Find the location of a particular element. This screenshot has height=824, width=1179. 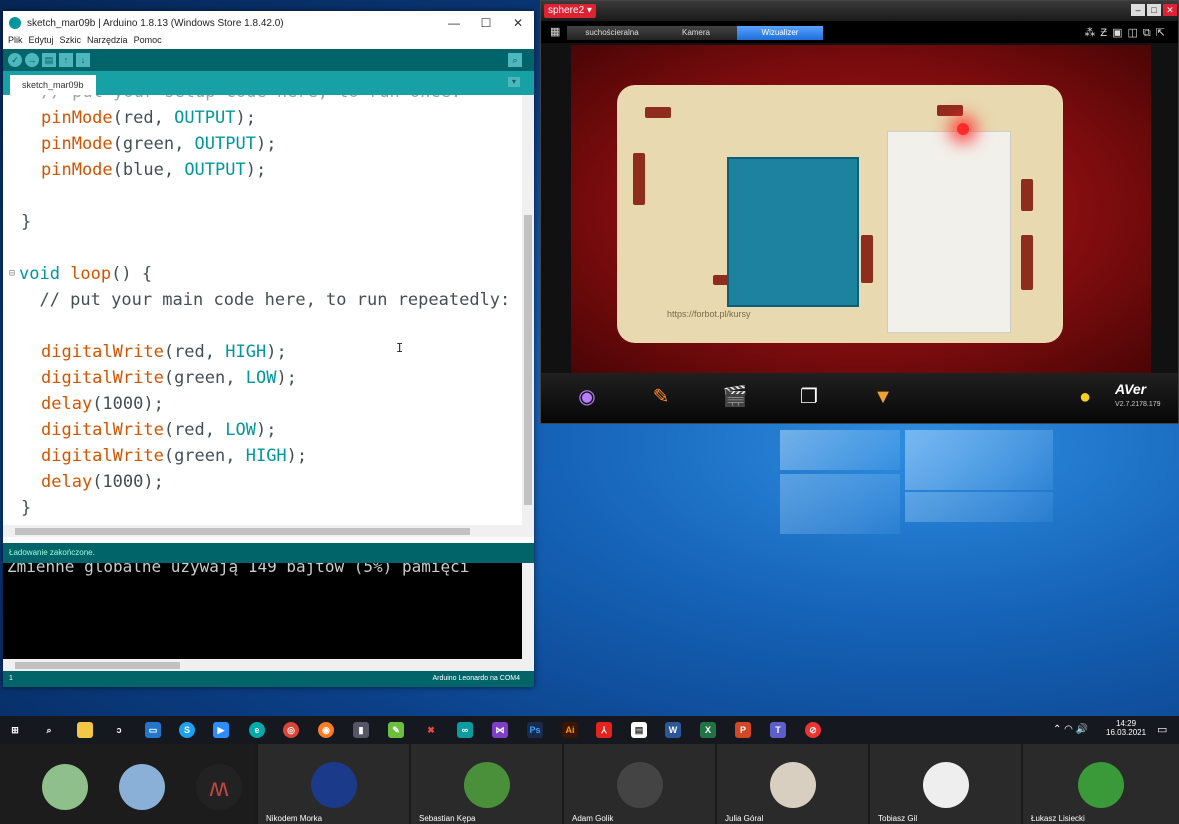

participant-tile: Sebastian Kępa is located at coordinates (486, 784).